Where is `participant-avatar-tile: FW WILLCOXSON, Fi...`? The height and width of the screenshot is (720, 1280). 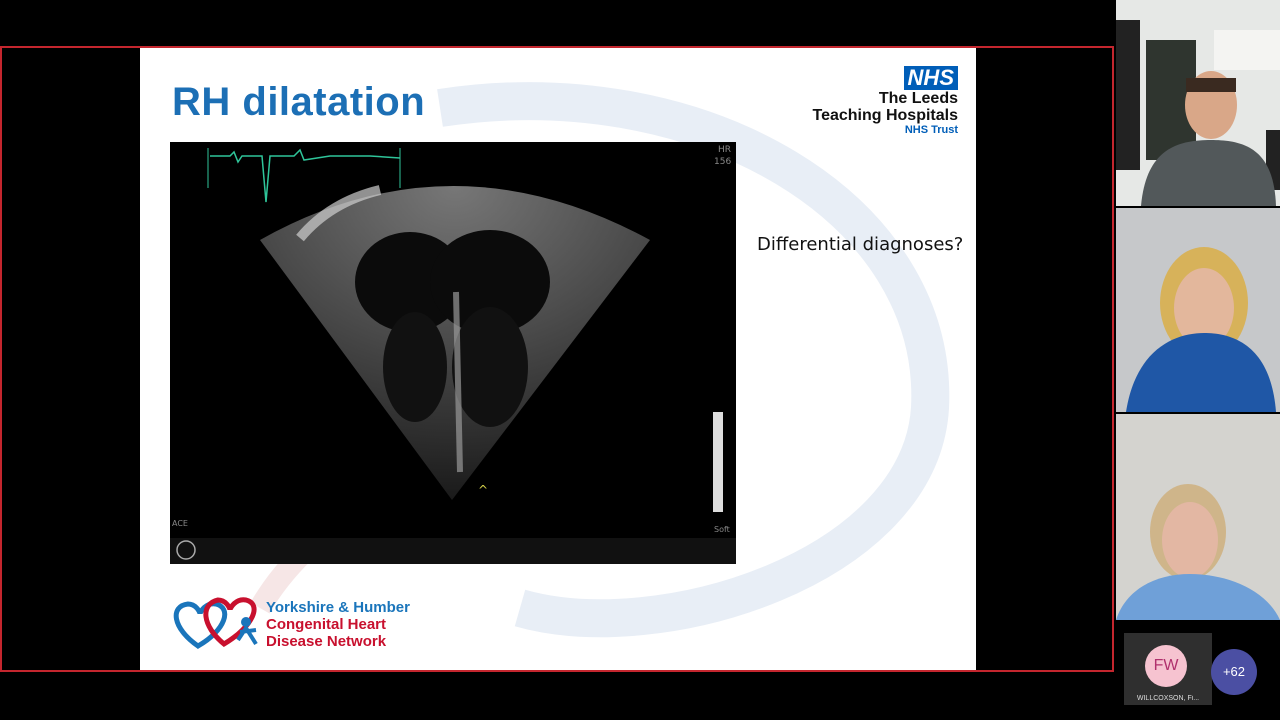 participant-avatar-tile: FW WILLCOXSON, Fi... is located at coordinates (1168, 669).